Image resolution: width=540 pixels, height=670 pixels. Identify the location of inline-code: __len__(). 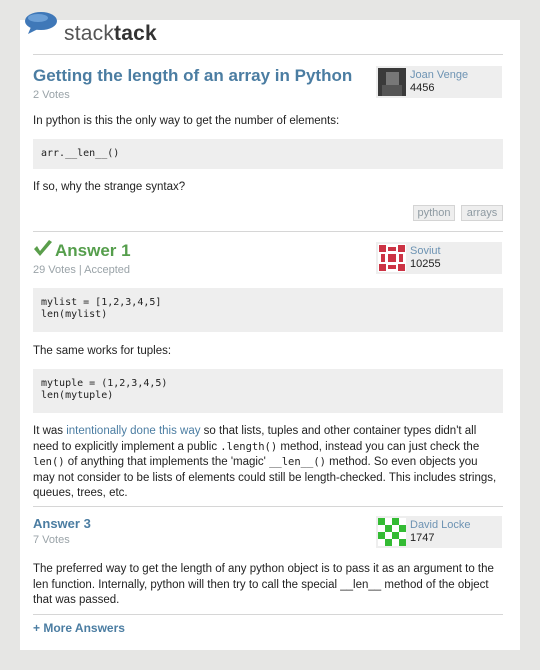
(297, 462).